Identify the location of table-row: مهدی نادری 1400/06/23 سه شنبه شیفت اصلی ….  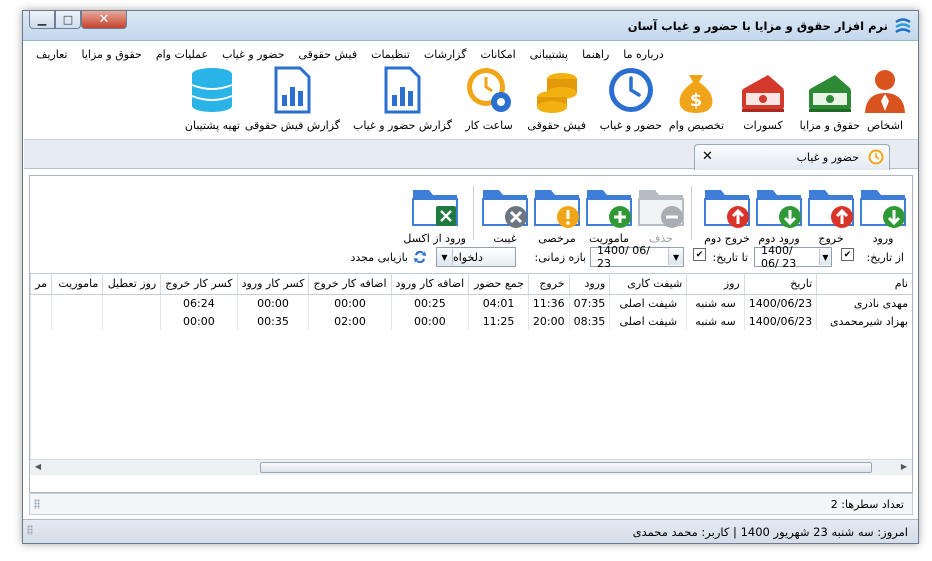
(471, 303).